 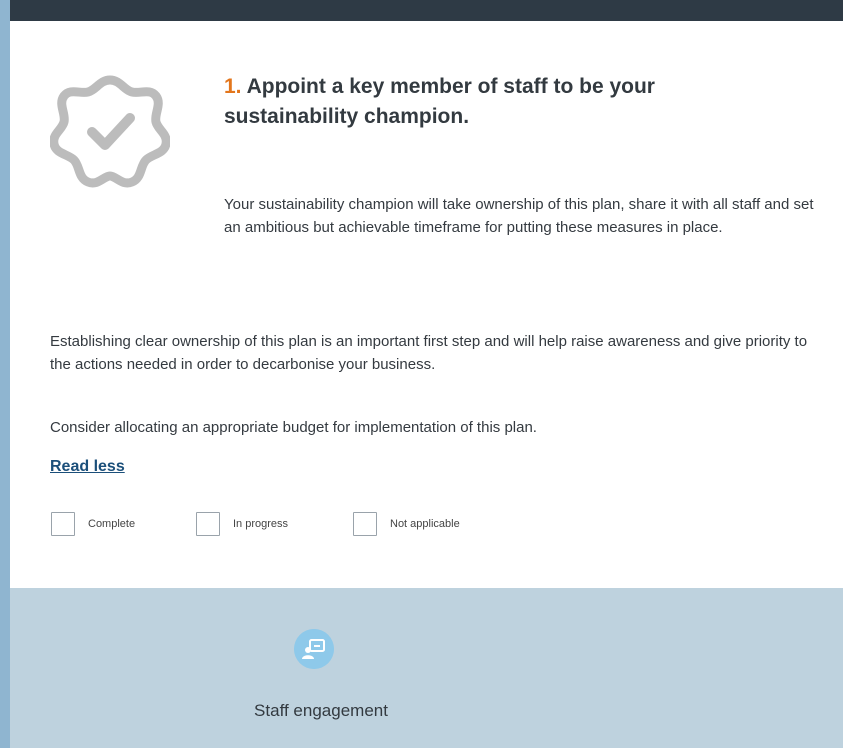 I want to click on status-not-applicable-option: Not applicable, so click(x=428, y=526).